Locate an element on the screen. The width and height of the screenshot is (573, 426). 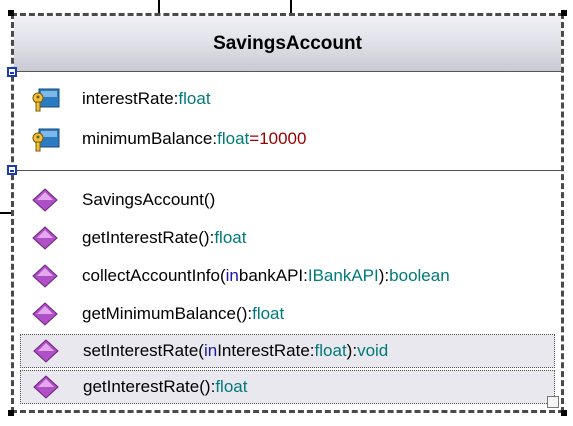
operation-row: getInterestRate(): float is located at coordinates (287, 238).